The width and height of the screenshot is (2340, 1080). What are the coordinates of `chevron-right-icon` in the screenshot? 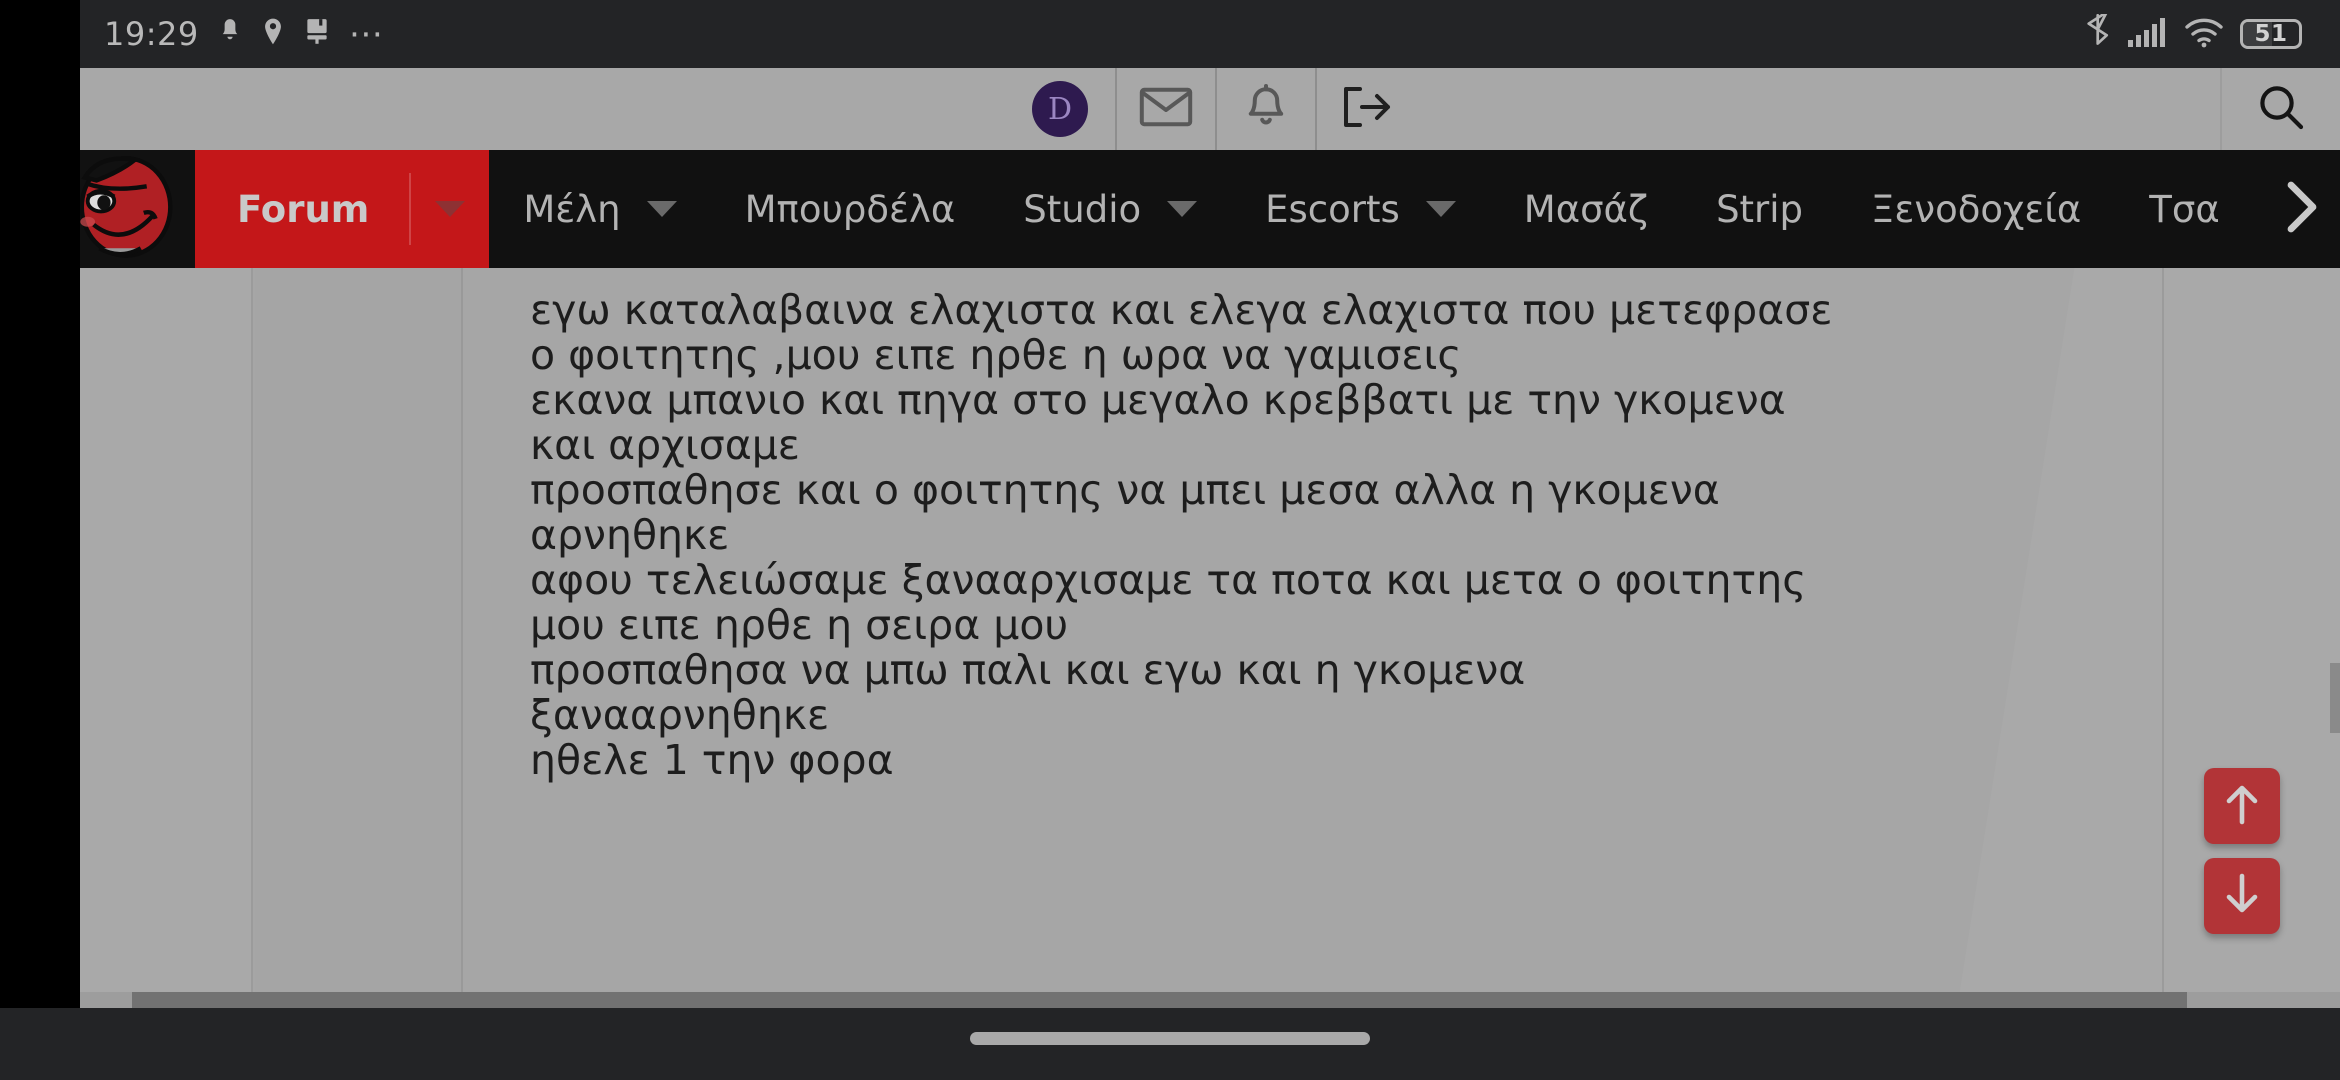 It's located at (2301, 209).